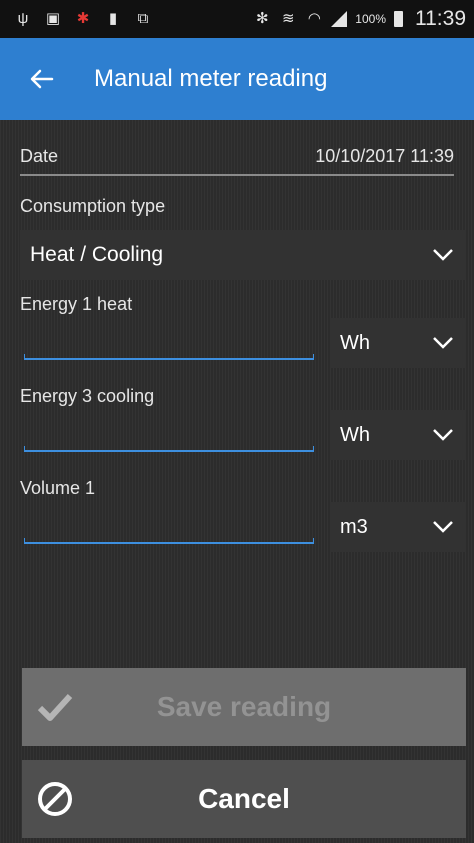 The width and height of the screenshot is (474, 843). What do you see at coordinates (55, 799) in the screenshot?
I see `cancel-icon` at bounding box center [55, 799].